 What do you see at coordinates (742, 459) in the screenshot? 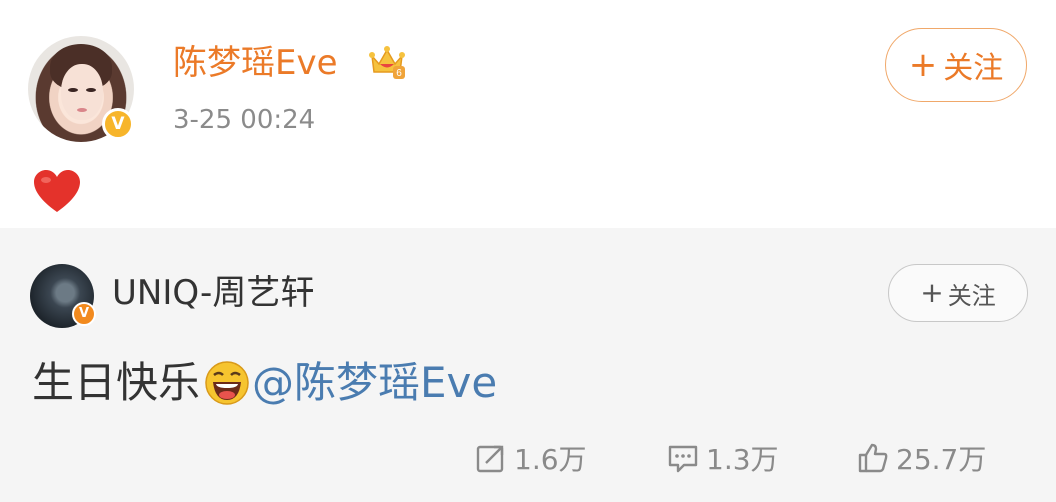
I see `comment-count: 1.3万` at bounding box center [742, 459].